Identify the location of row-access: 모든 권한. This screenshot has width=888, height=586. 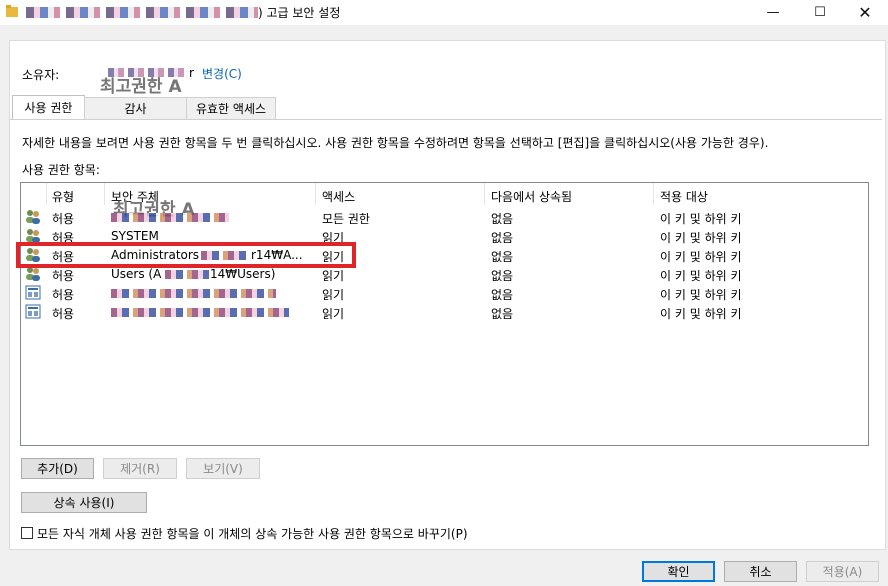
(346, 219).